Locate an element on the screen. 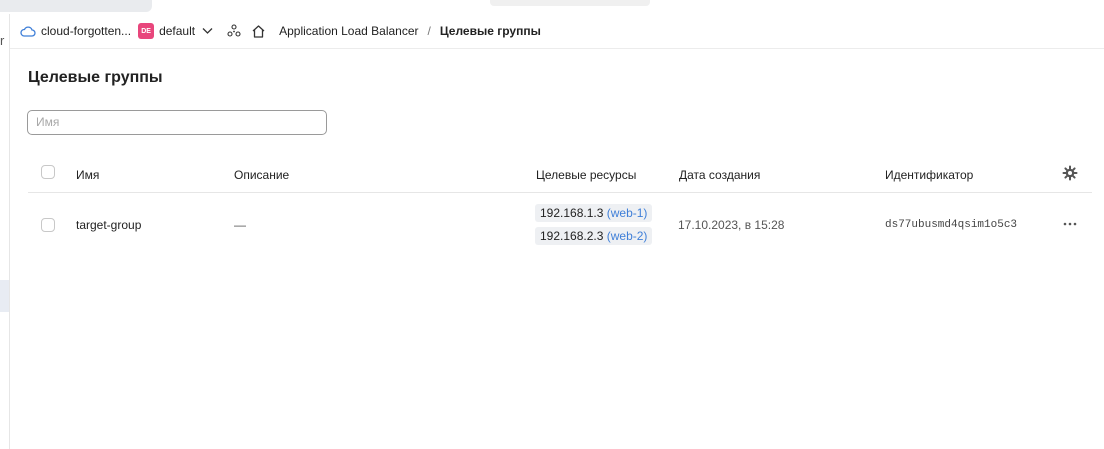 Image resolution: width=1104 pixels, height=449 pixels. sidebar-active-item-edge is located at coordinates (4, 296).